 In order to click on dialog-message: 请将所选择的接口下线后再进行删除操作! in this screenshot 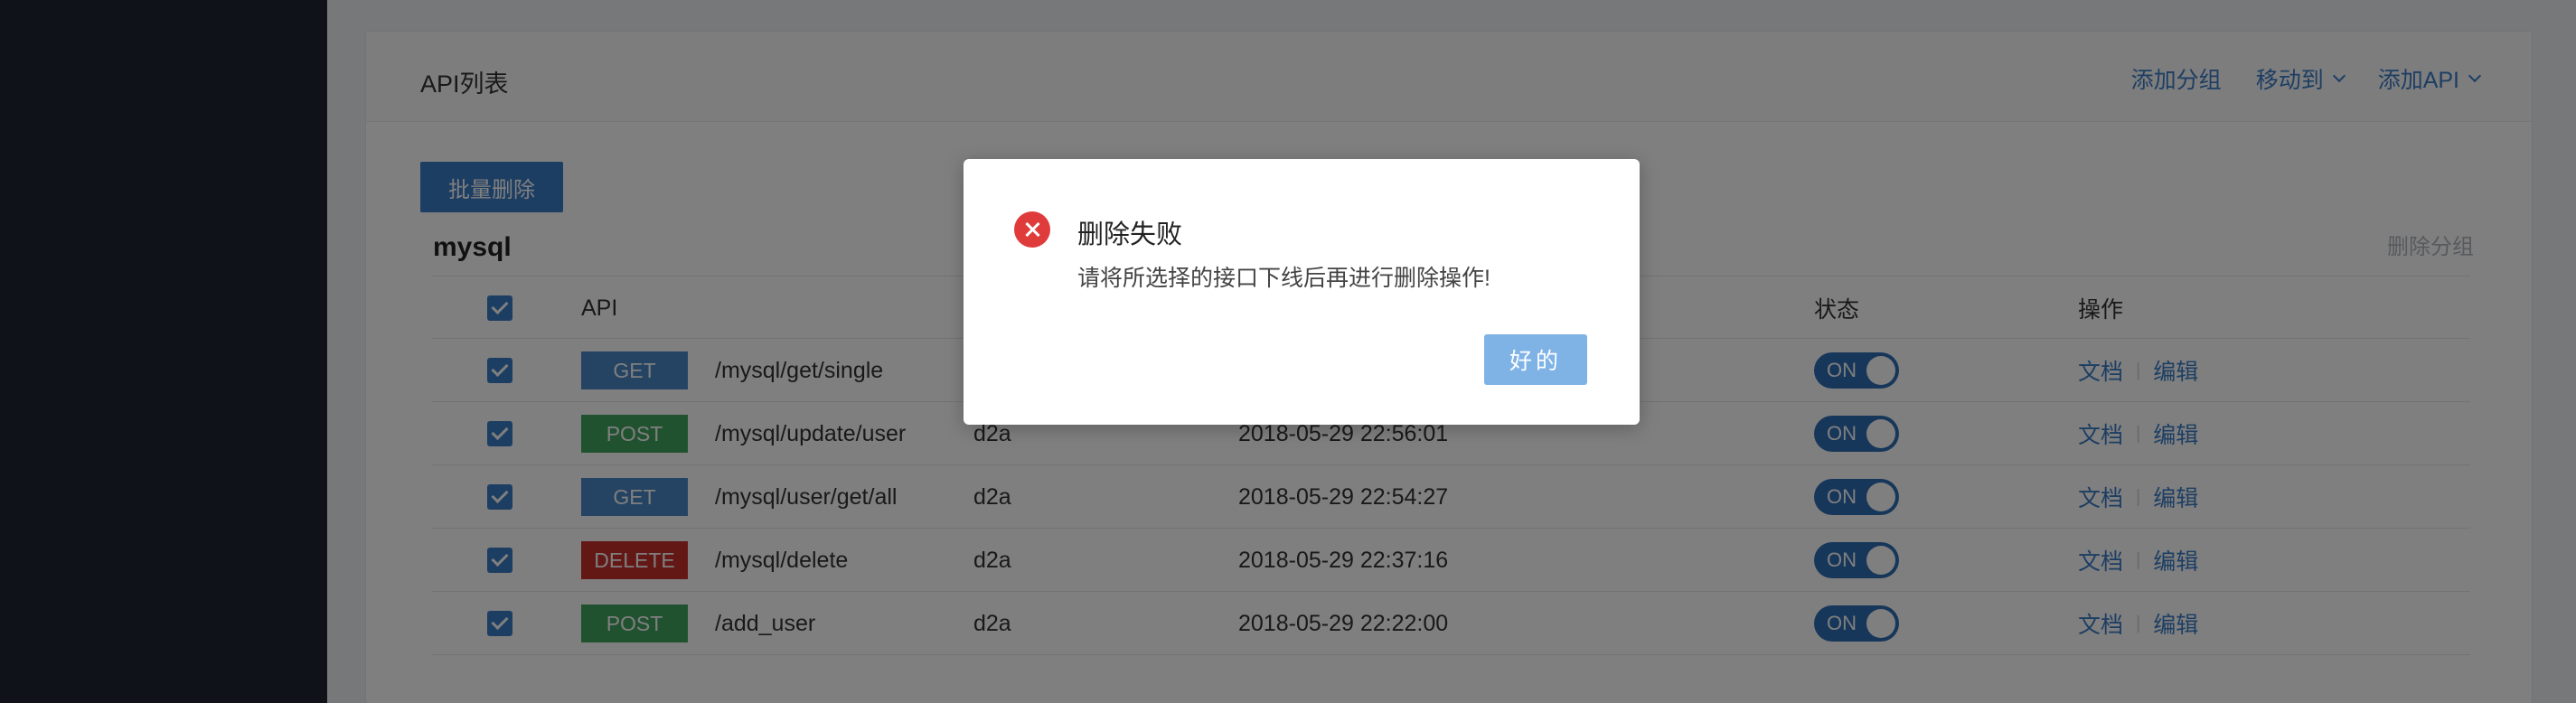, I will do `click(1283, 279)`.